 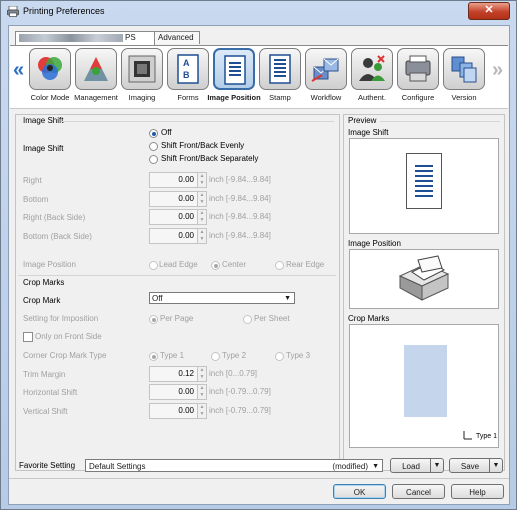 I want to click on favorite-value: Default Settings, so click(x=117, y=466).